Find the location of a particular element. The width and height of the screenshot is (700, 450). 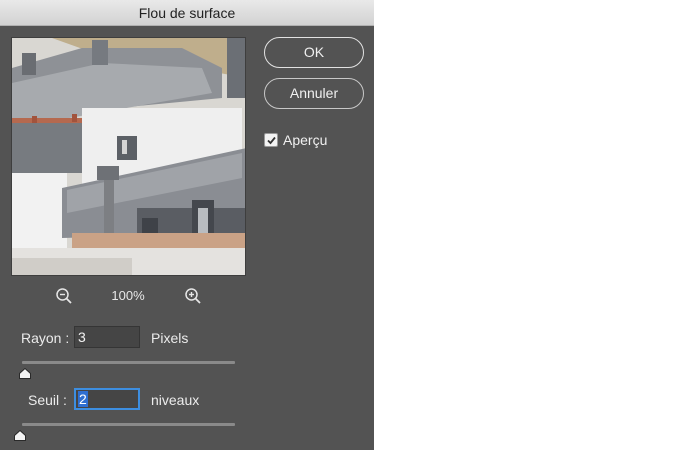

radius-label: Rayon : is located at coordinates (45, 338).